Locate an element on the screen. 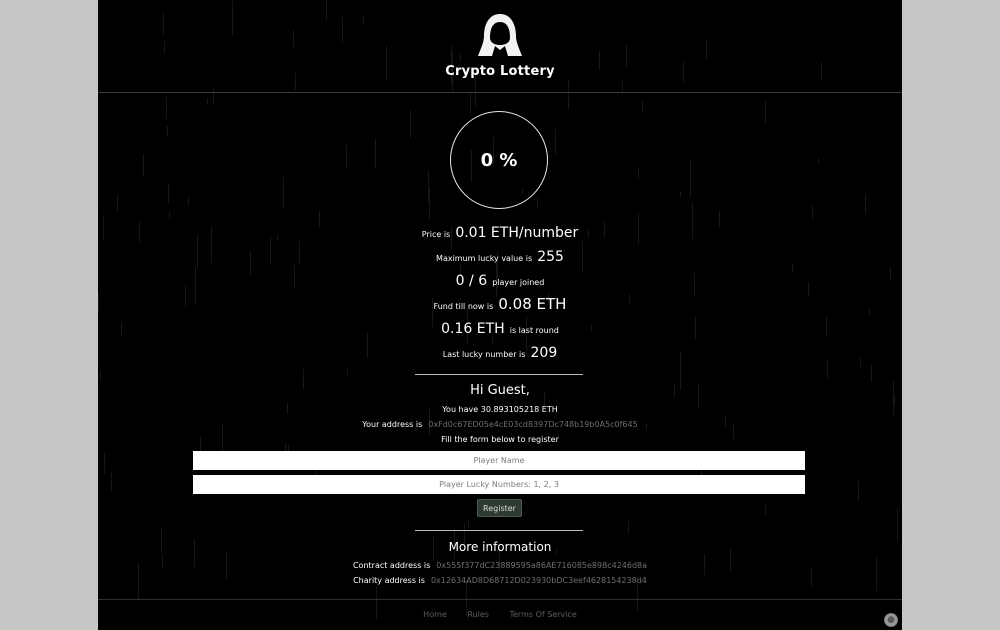  max-lucky-prefix: Maximum lucky value is is located at coordinates (484, 258).